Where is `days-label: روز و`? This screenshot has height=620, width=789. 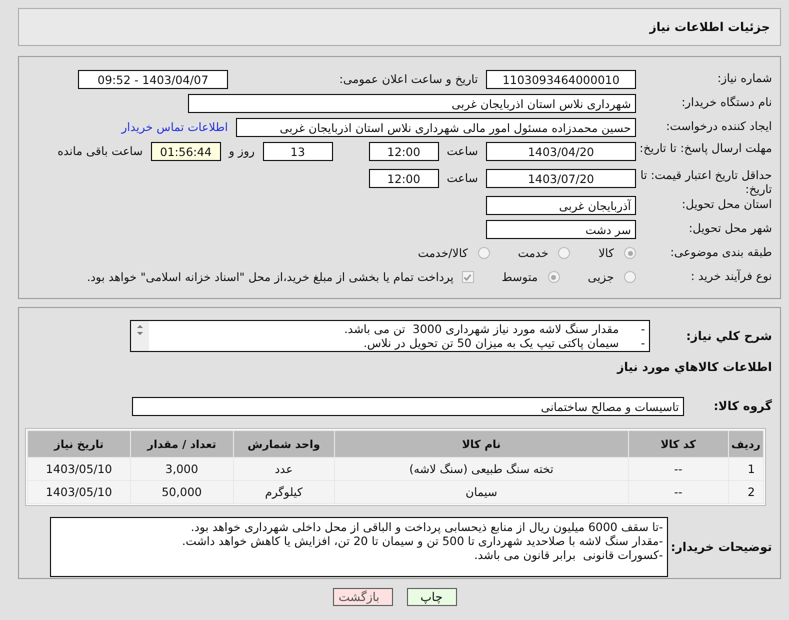 days-label: روز و is located at coordinates (241, 151).